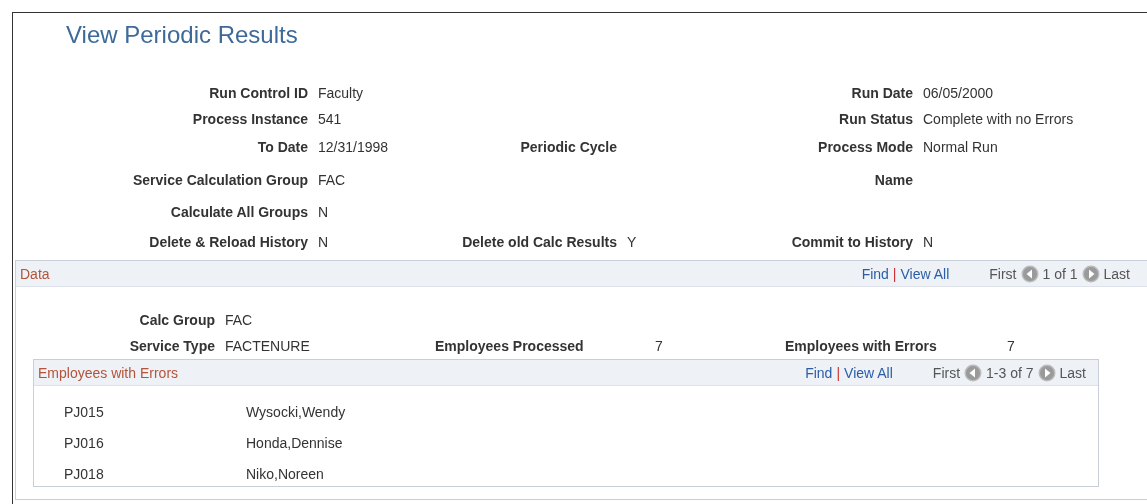 The height and width of the screenshot is (504, 1147). I want to click on field-label: Delete & Reload History, so click(228, 242).